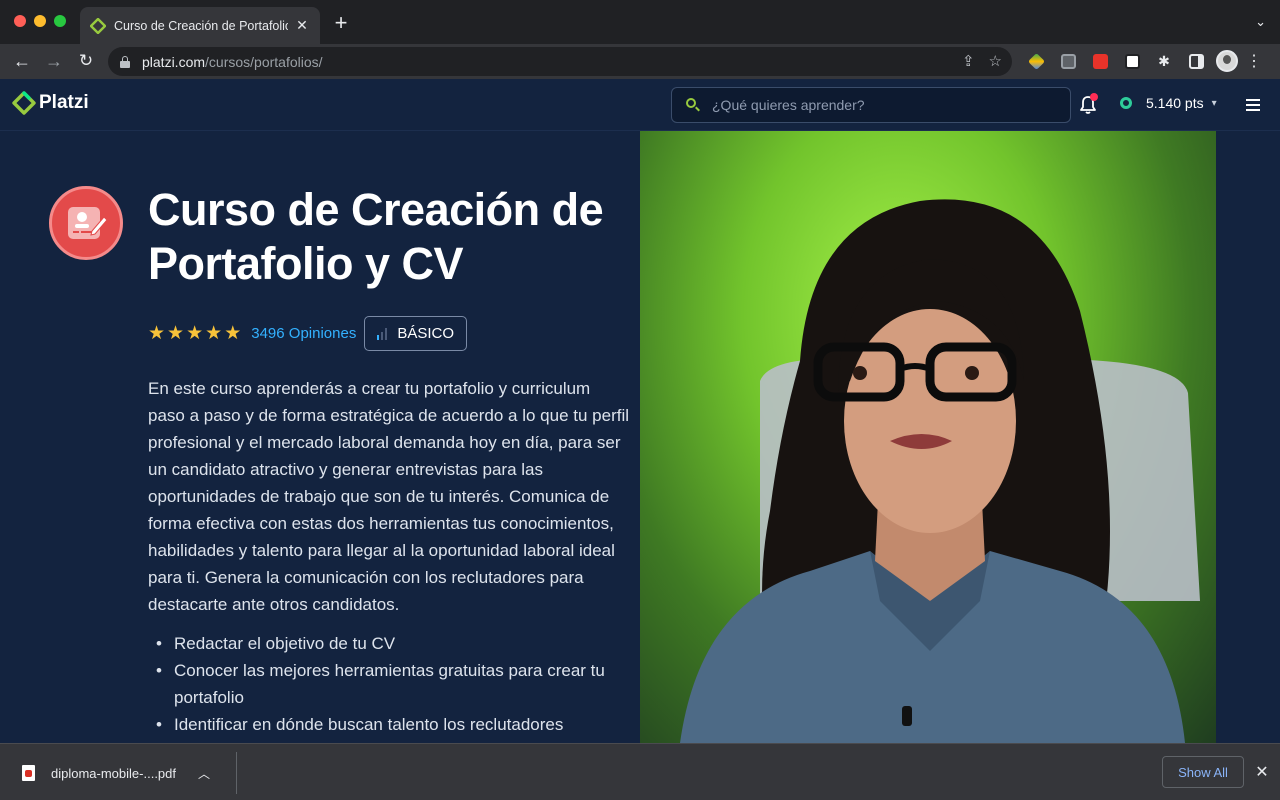 Image resolution: width=1280 pixels, height=800 pixels. I want to click on browser-tab-active: Curso de Creación de Portafolio ✕, so click(200, 25).